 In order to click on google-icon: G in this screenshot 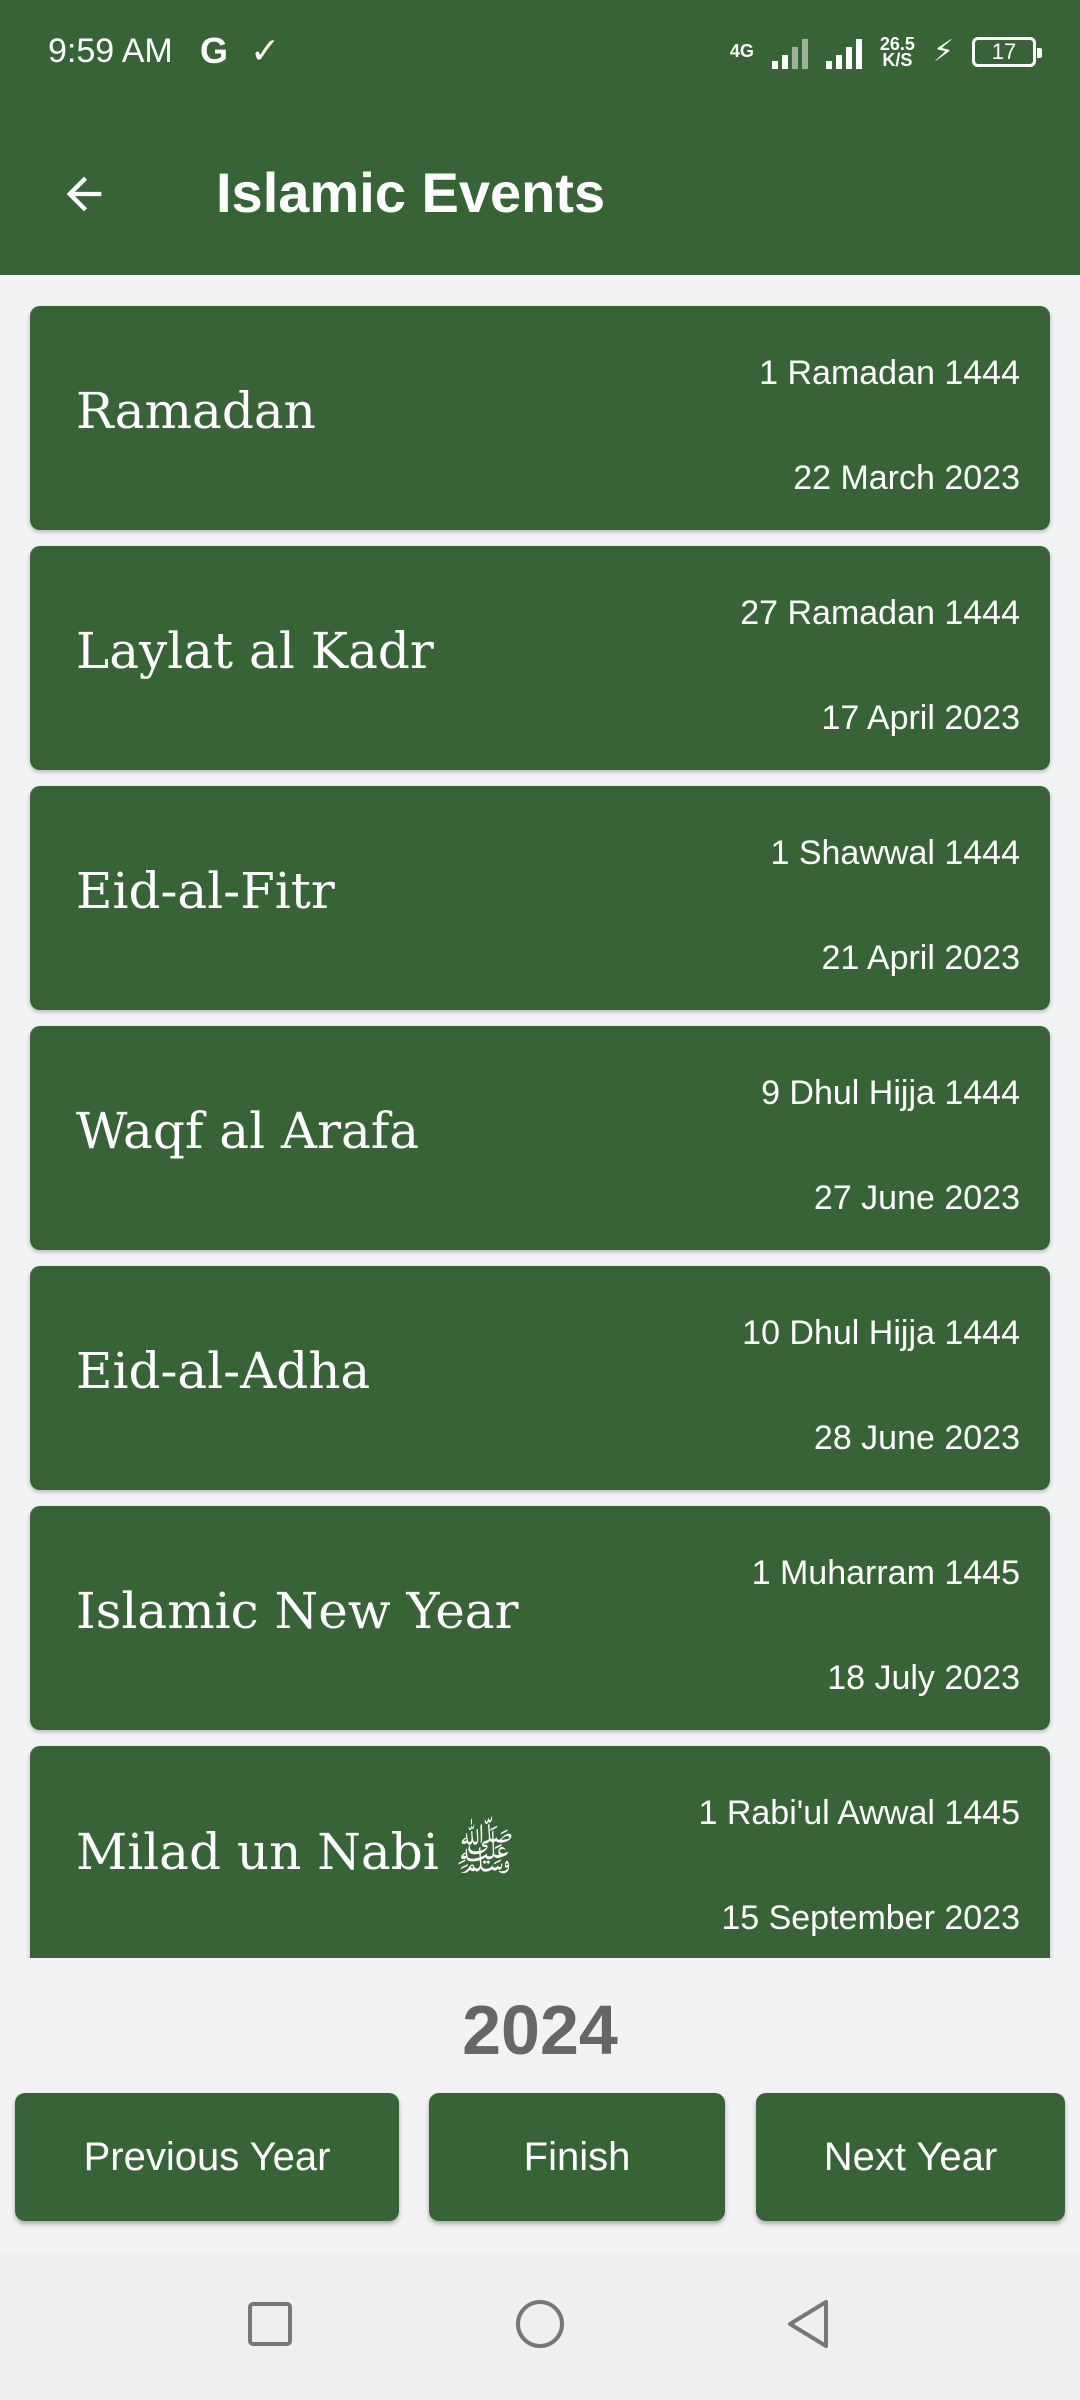, I will do `click(214, 50)`.